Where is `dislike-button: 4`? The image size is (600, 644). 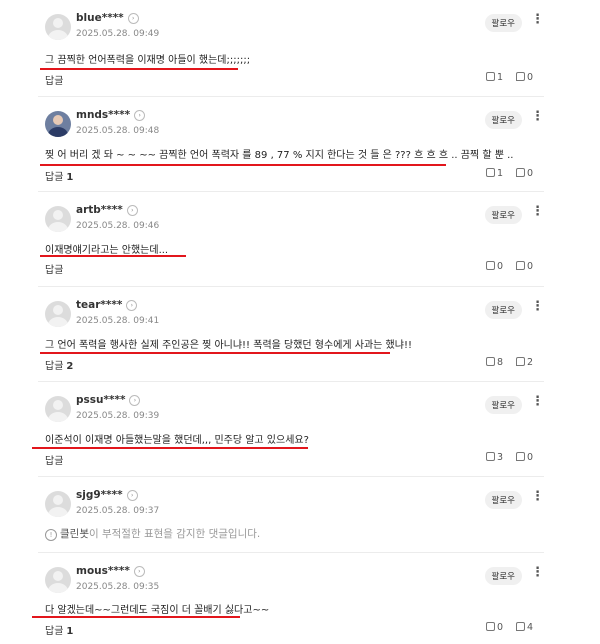 dislike-button: 4 is located at coordinates (524, 627).